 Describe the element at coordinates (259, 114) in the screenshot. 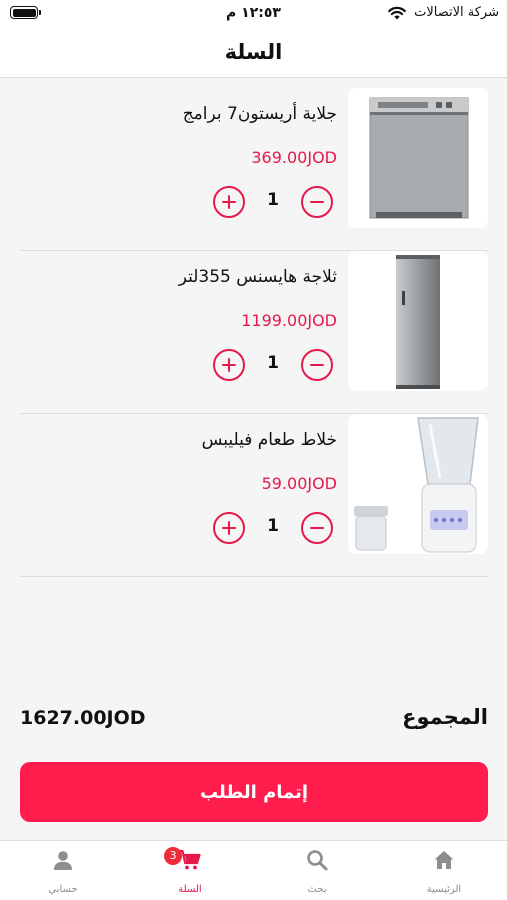

I see `product-name: جلاية أريستون7 برامج` at that location.